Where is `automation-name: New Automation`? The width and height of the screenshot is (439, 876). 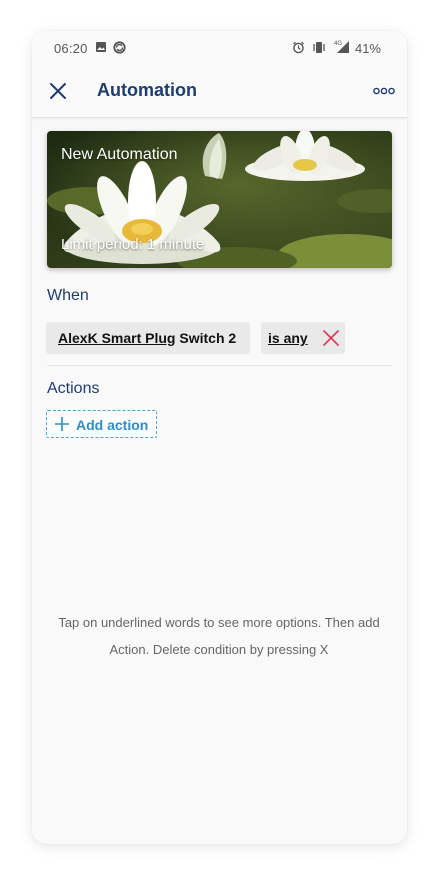 automation-name: New Automation is located at coordinates (119, 154).